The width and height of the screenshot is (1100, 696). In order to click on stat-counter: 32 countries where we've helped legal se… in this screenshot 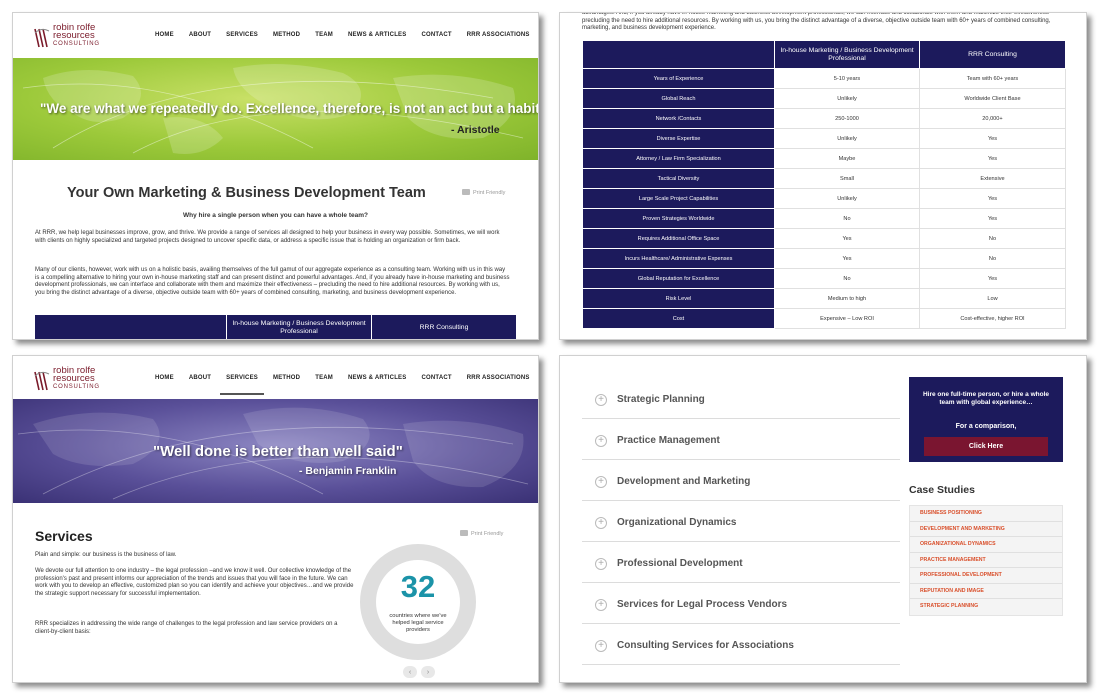, I will do `click(418, 602)`.